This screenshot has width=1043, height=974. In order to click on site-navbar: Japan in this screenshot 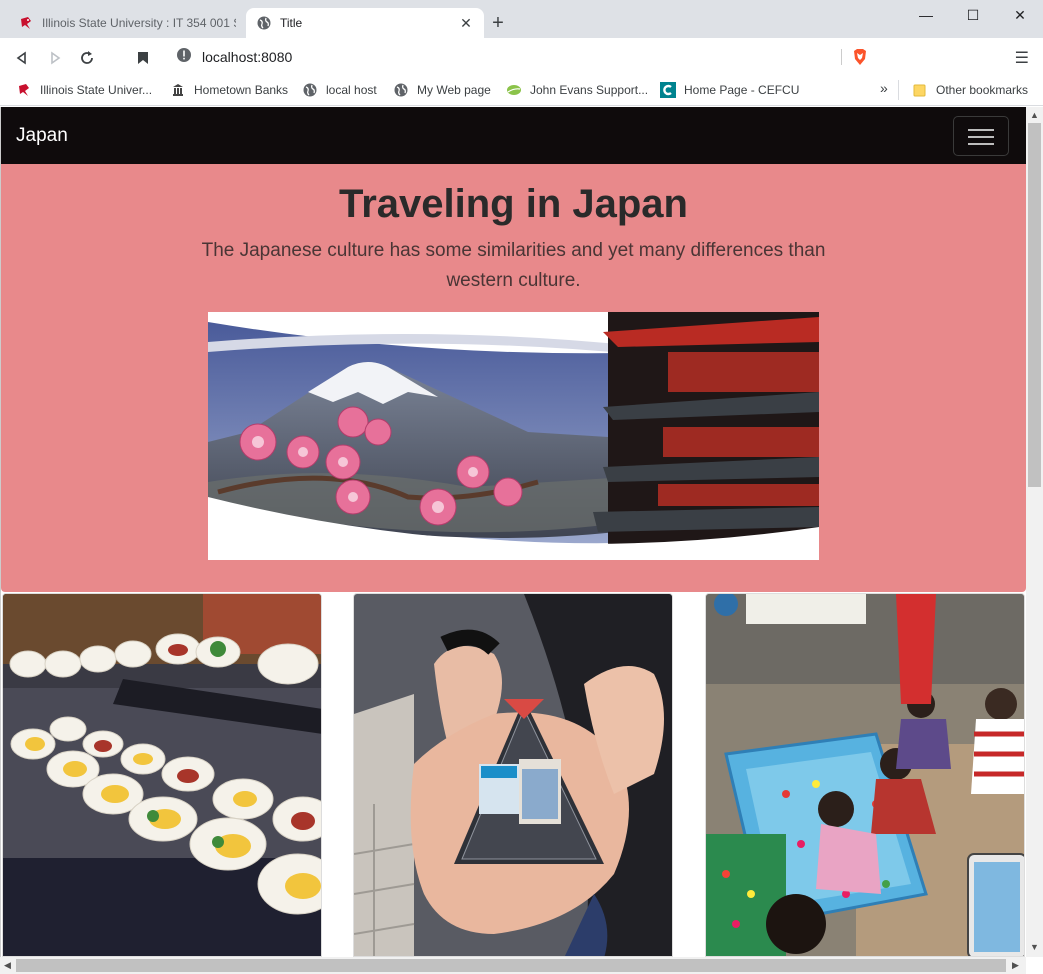, I will do `click(513, 135)`.